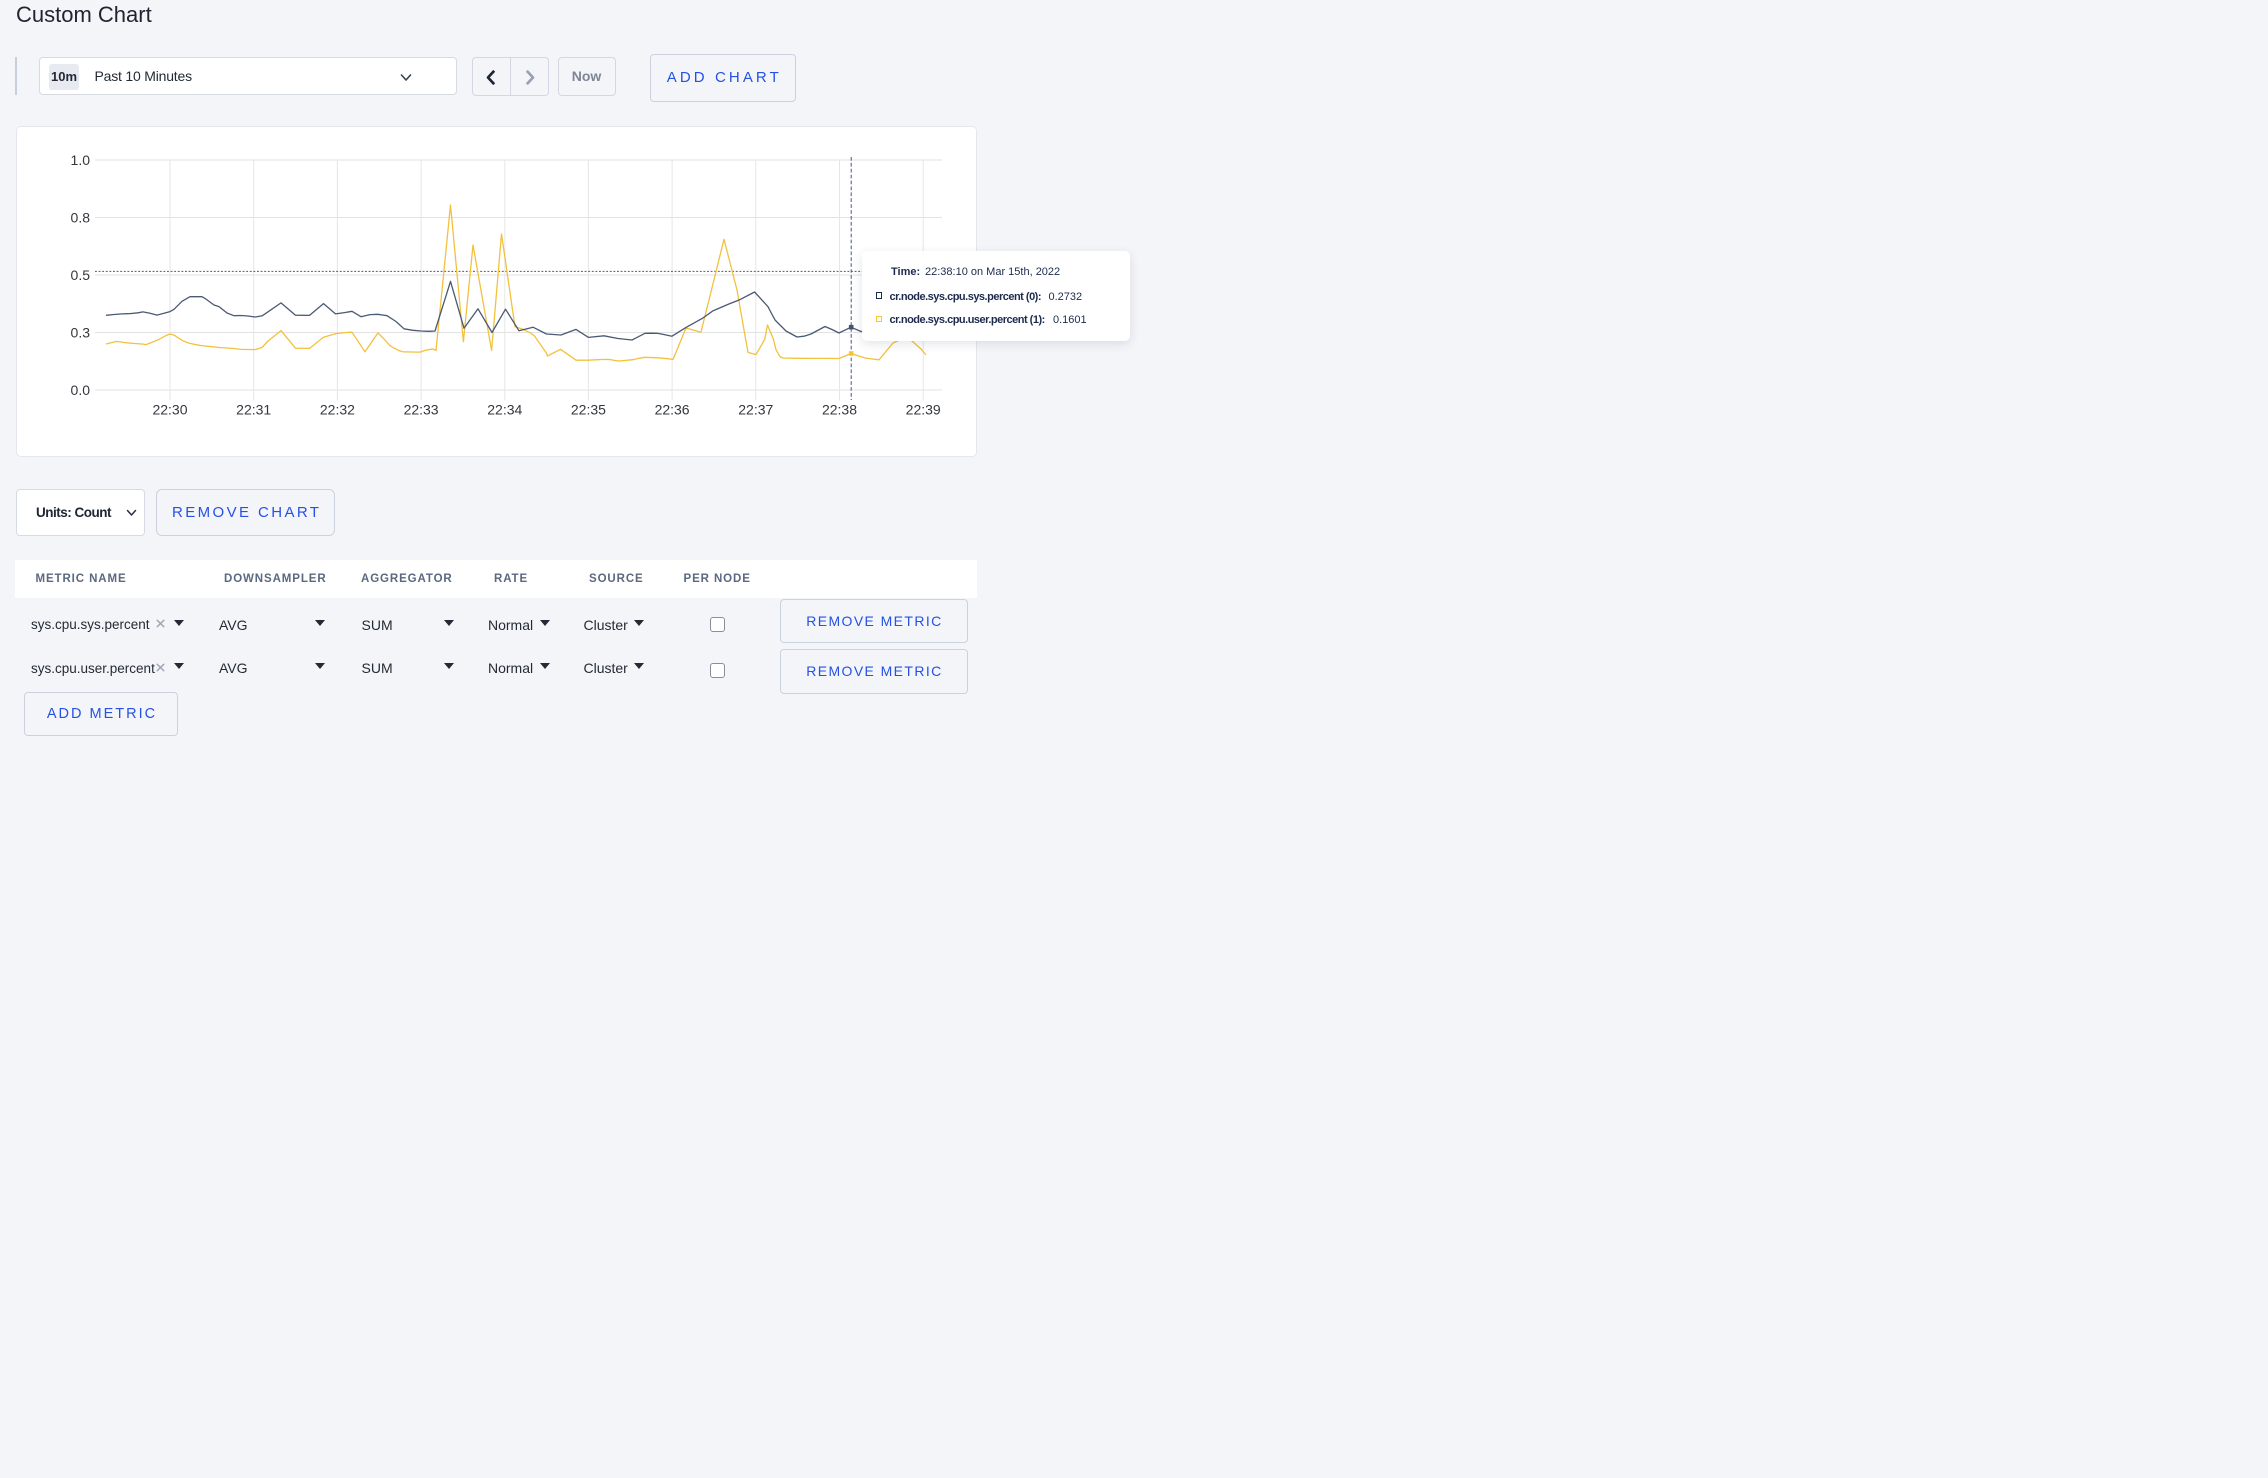 The width and height of the screenshot is (2268, 1478). Describe the element at coordinates (81, 333) in the screenshot. I see `svg-text: 0.3` at that location.